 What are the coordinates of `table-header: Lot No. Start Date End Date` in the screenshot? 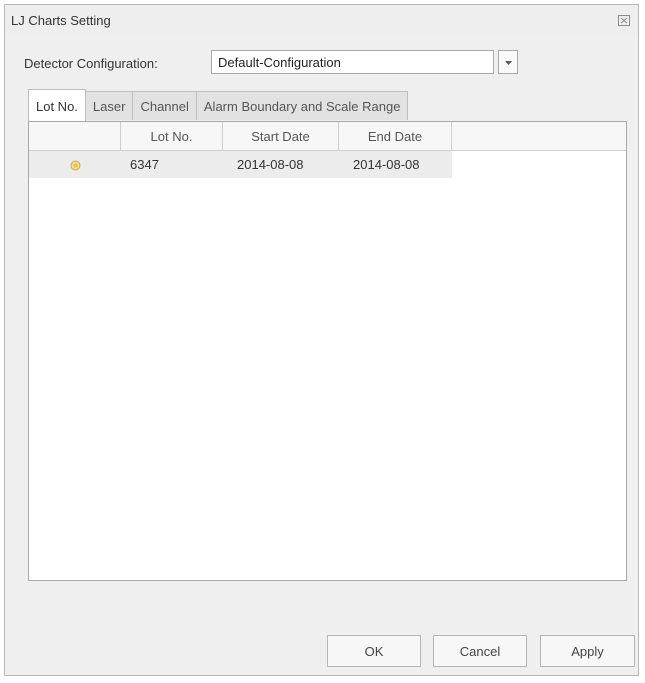 It's located at (327, 136).